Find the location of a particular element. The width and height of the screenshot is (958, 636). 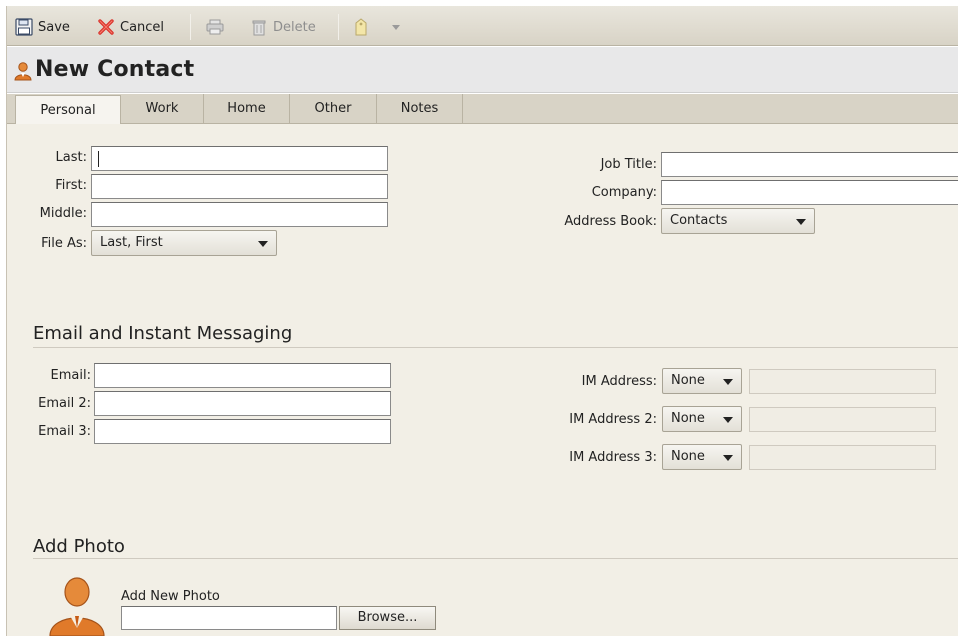

delete-label: Delete is located at coordinates (294, 27).